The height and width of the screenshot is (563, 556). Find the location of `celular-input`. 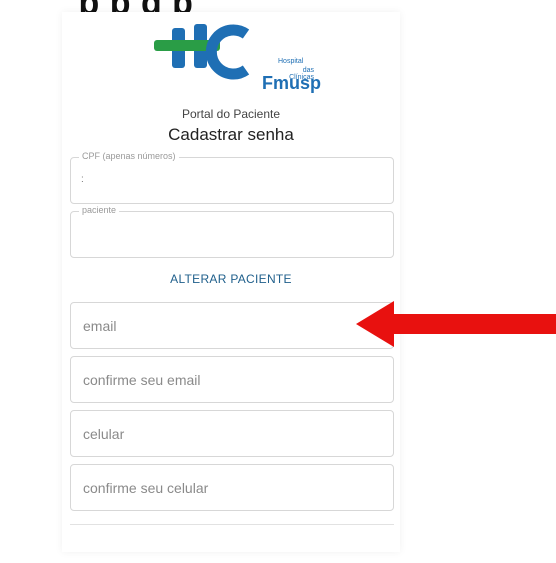

celular-input is located at coordinates (232, 433).